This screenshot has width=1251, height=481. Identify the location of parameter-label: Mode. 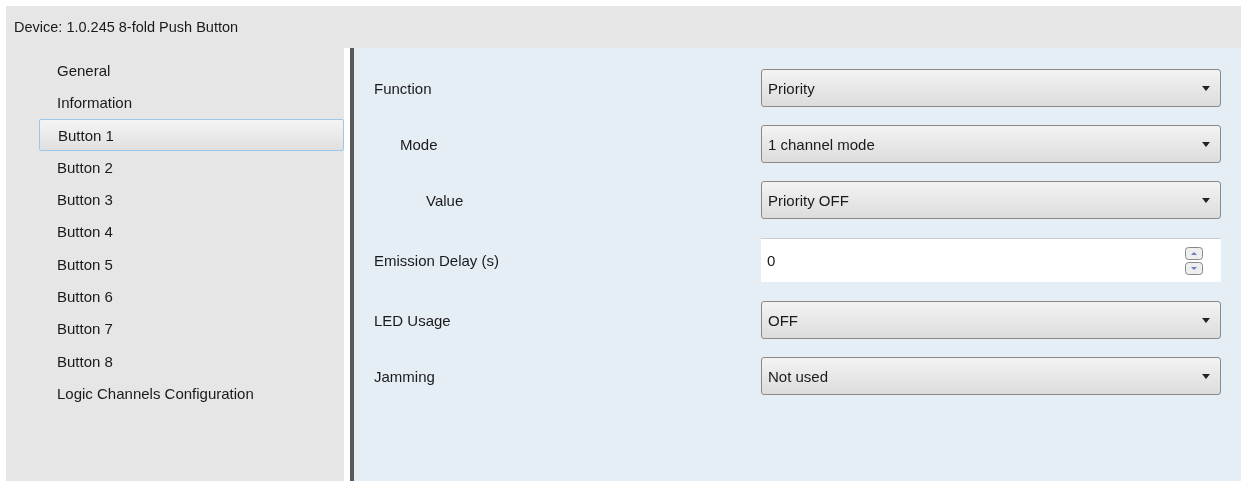
(418, 144).